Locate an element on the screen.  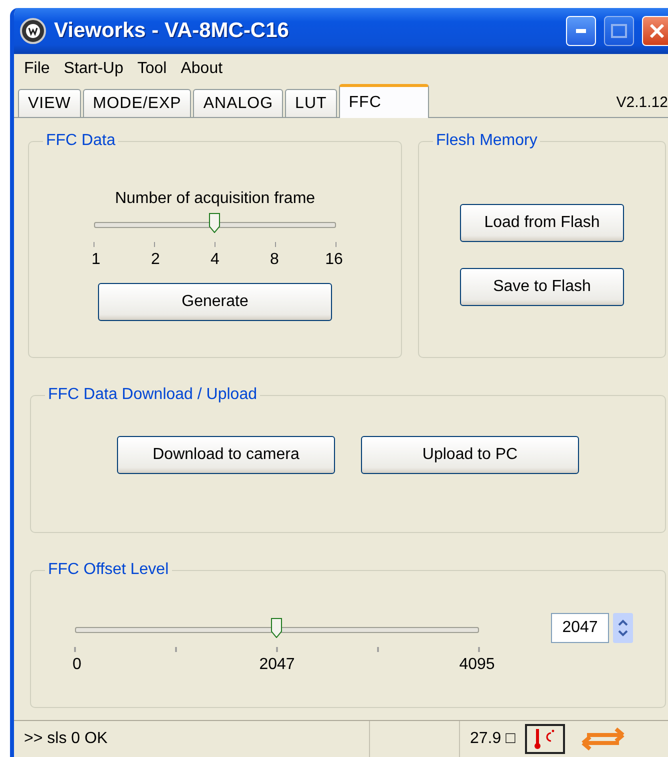
group-title: FFC Offset Level is located at coordinates (108, 570).